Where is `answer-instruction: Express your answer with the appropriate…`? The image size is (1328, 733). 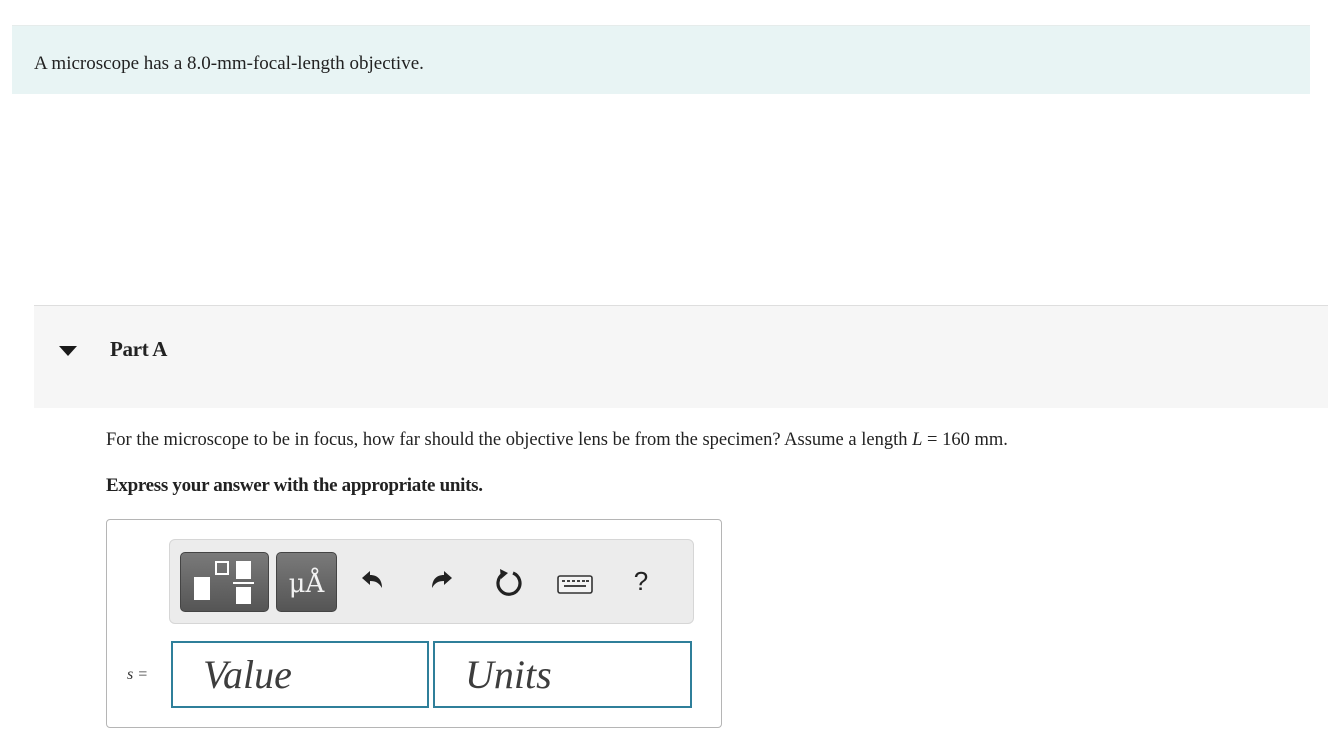 answer-instruction: Express your answer with the appropriate… is located at coordinates (294, 485).